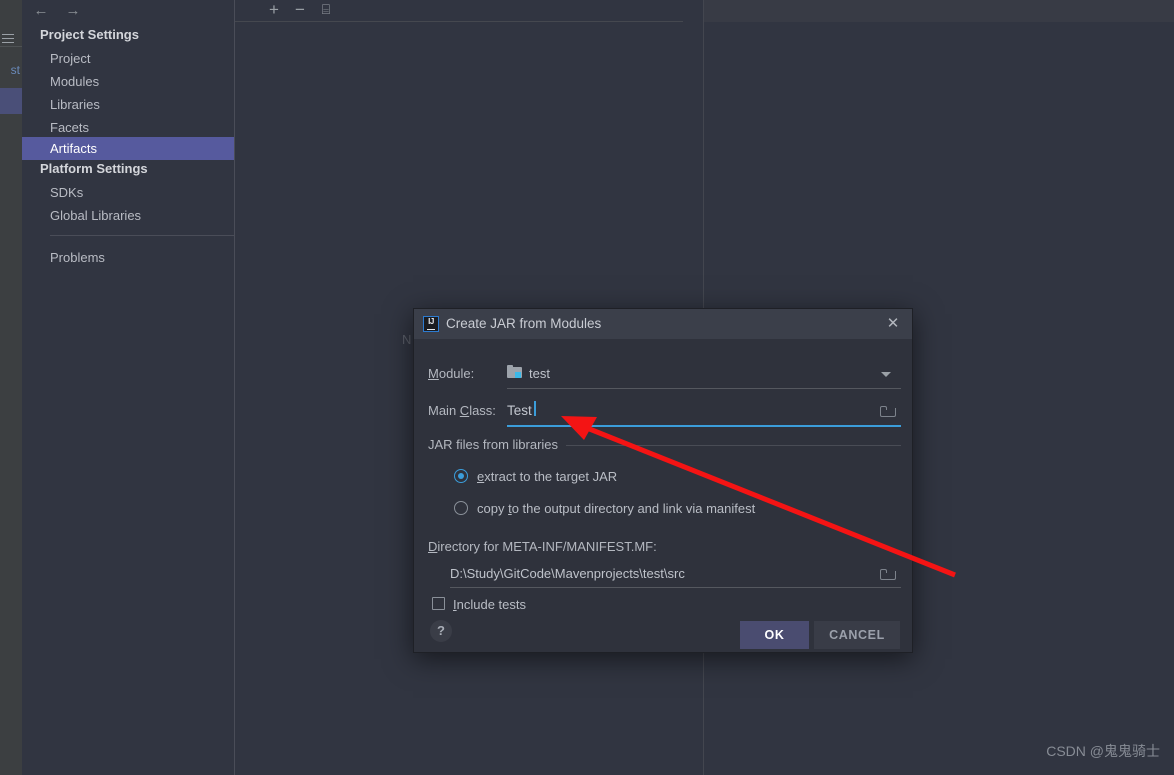 This screenshot has height=775, width=1174. I want to click on intellij-logo-text: IJ, so click(431, 321).